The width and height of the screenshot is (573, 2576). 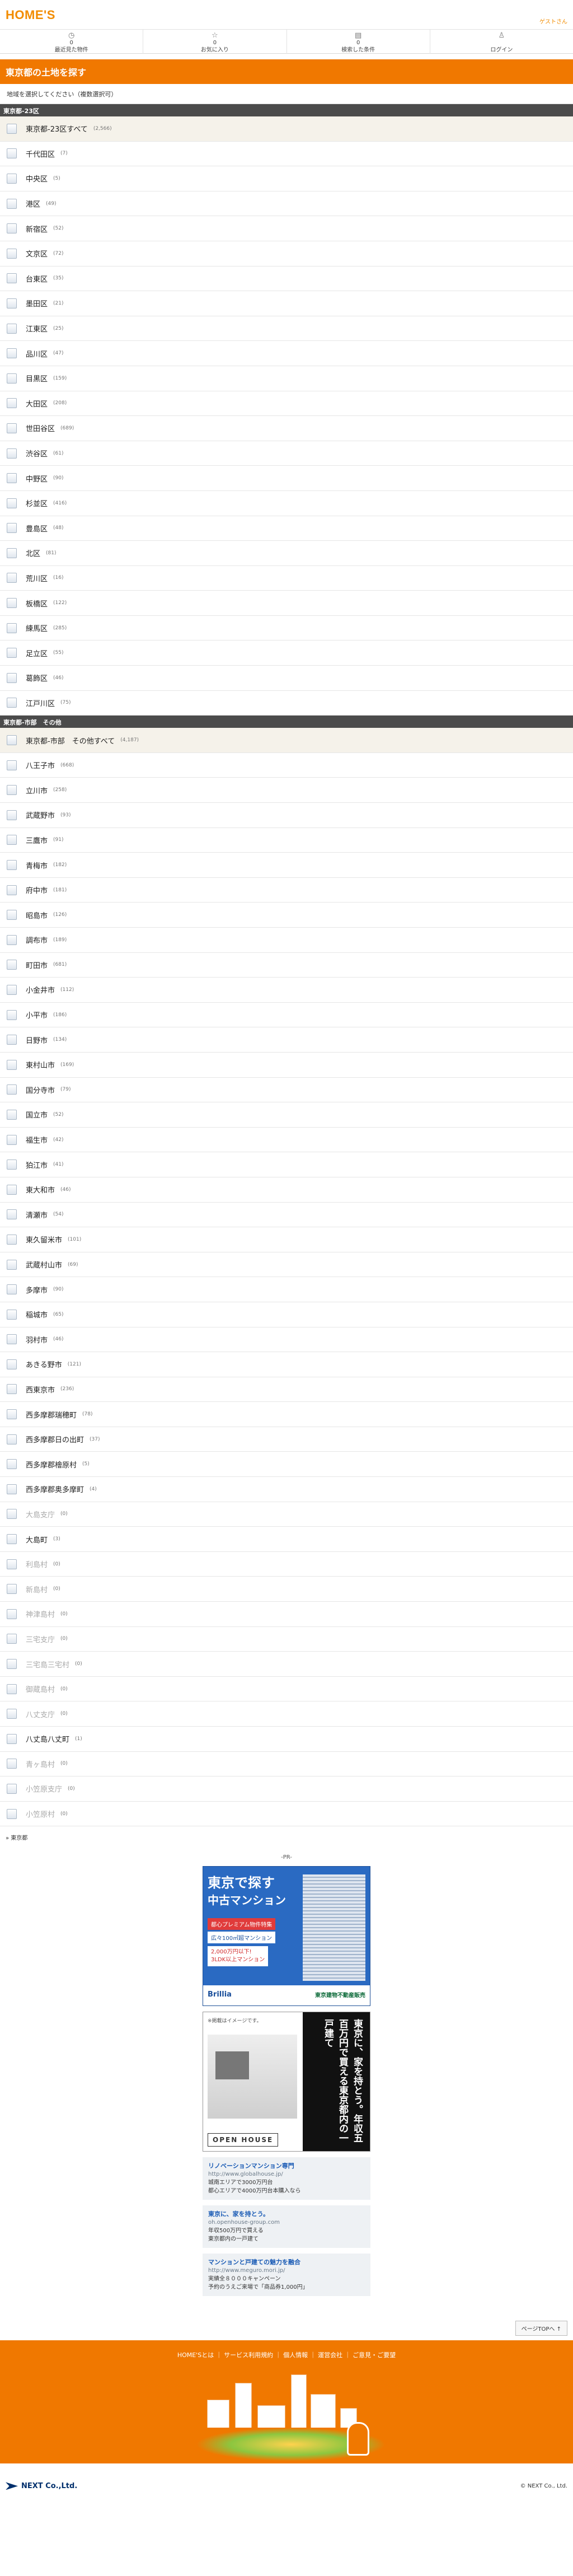 I want to click on area-row: 御蔵島村 (0), so click(x=286, y=1689).